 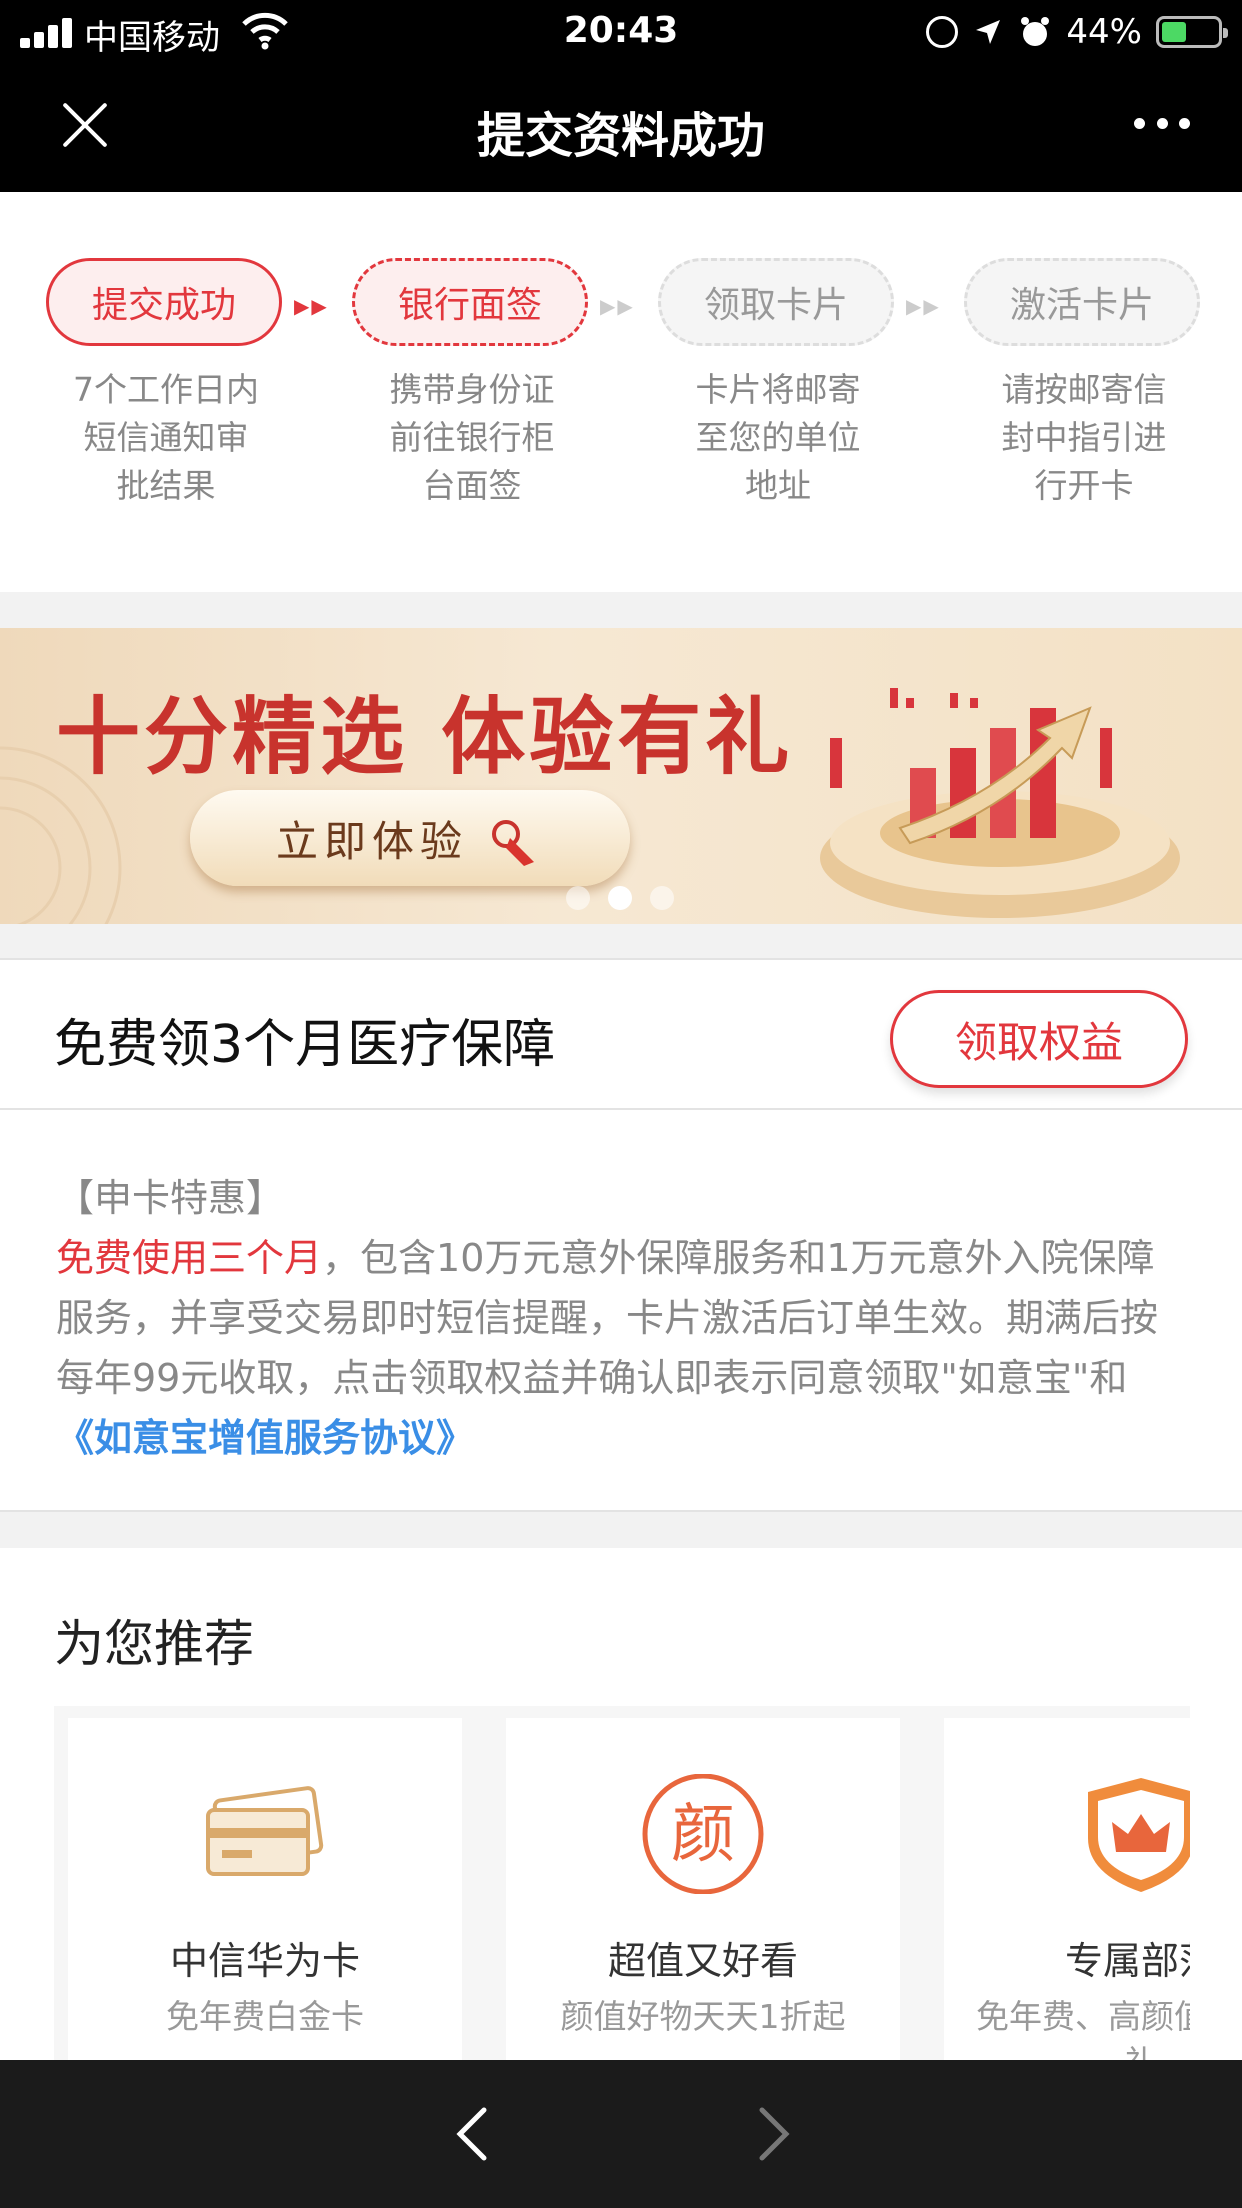 What do you see at coordinates (1084, 437) in the screenshot?
I see `step-description: 请按邮寄信 封中指引进 行开卡` at bounding box center [1084, 437].